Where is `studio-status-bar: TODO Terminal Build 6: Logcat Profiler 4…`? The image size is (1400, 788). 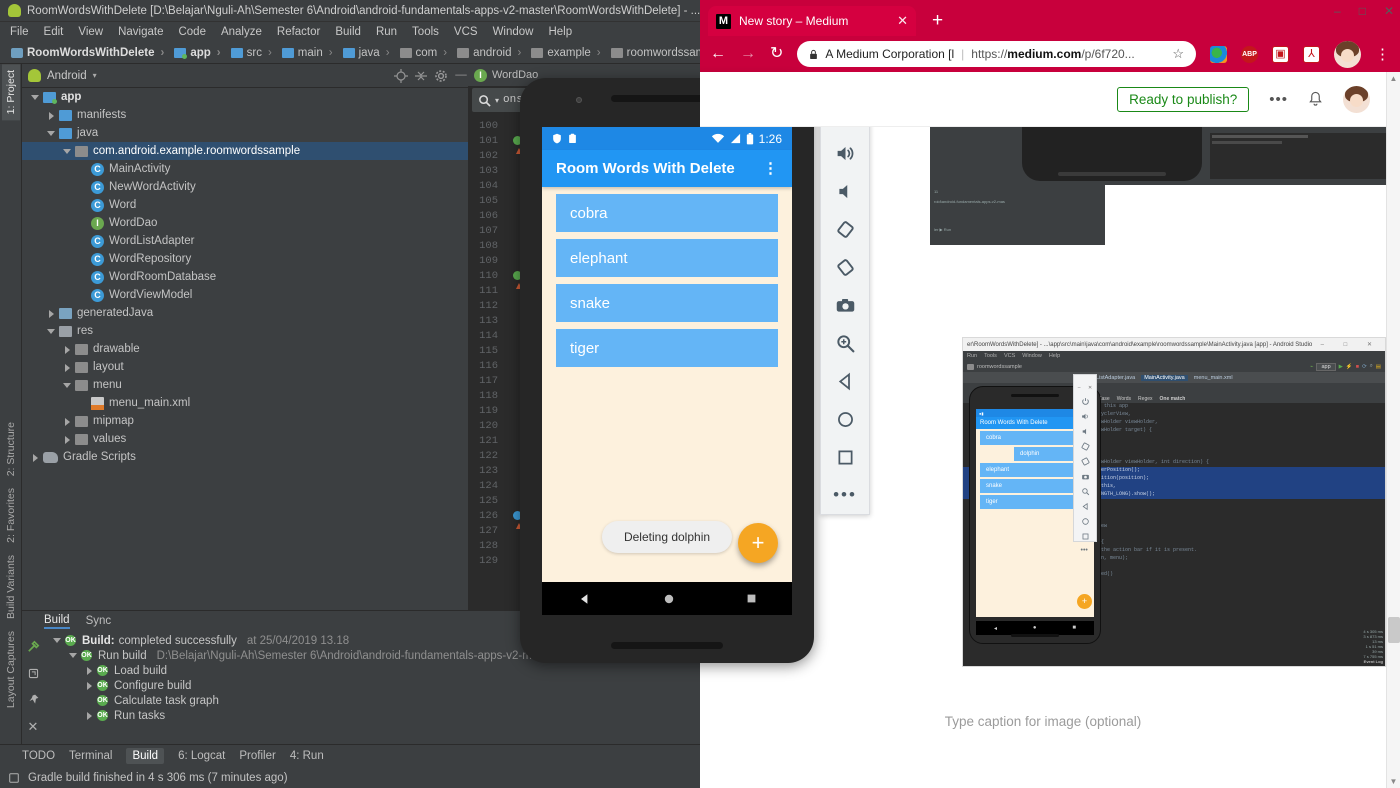
studio-status-bar: TODO Terminal Build 6: Logcat Profiler 4… is located at coordinates (353, 766).